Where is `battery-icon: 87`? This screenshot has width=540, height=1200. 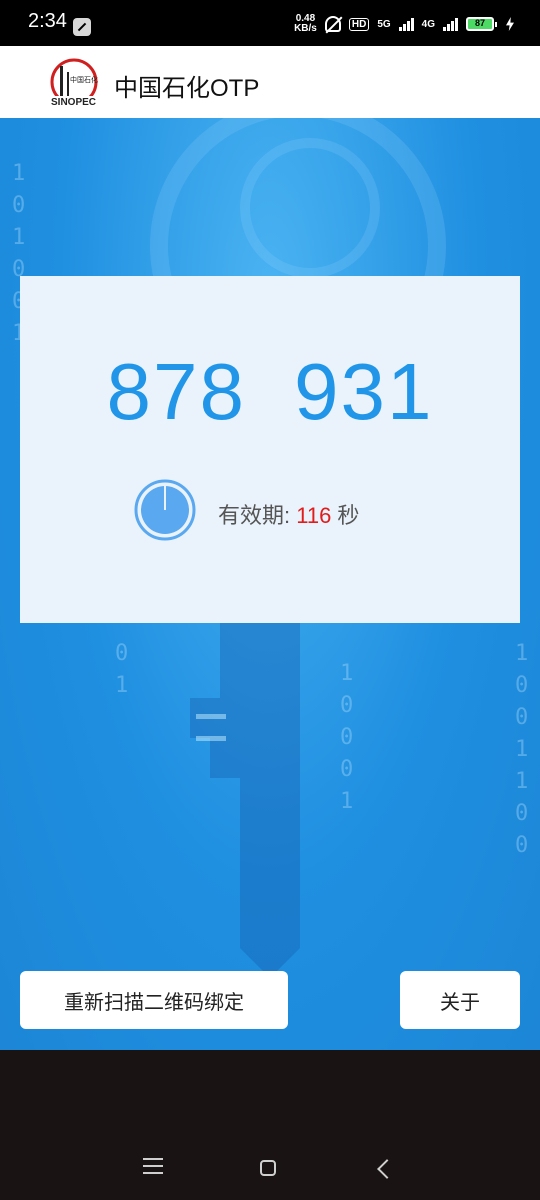 battery-icon: 87 is located at coordinates (481, 24).